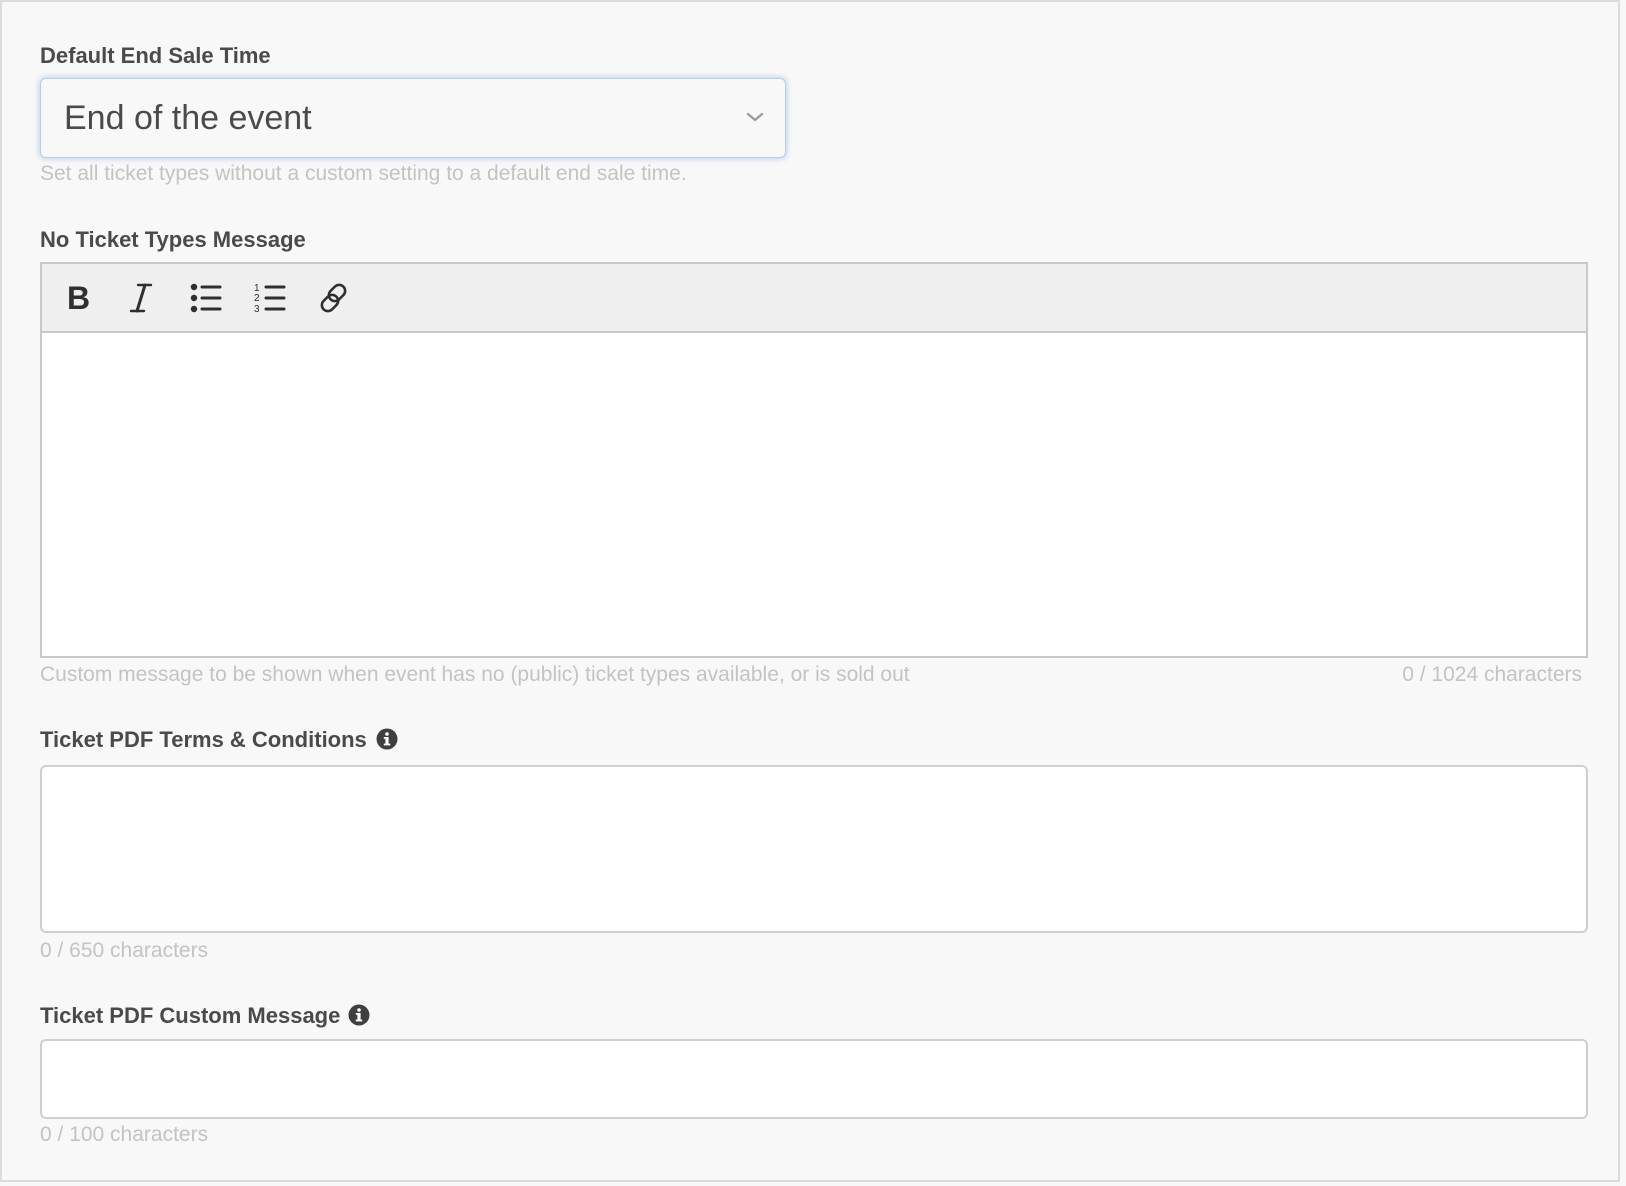  I want to click on italic-icon, so click(141, 298).